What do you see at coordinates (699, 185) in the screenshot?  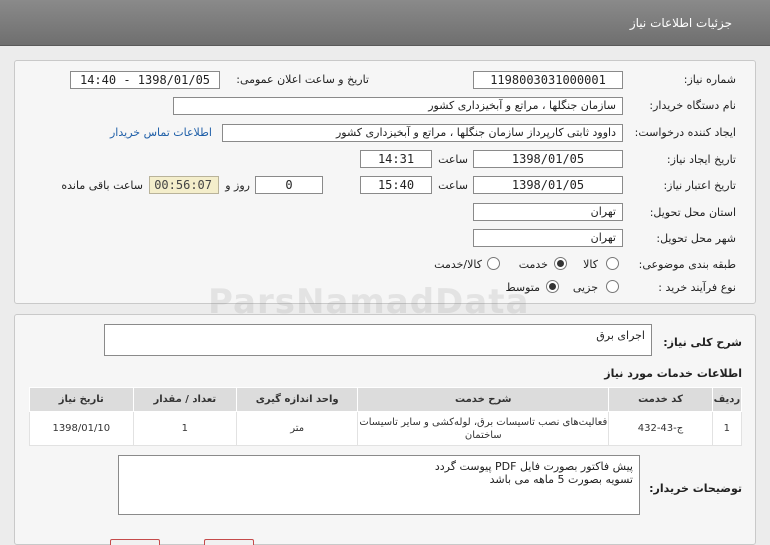 I see `validity-date-label: تاریخ اعتبار نیاز:` at bounding box center [699, 185].